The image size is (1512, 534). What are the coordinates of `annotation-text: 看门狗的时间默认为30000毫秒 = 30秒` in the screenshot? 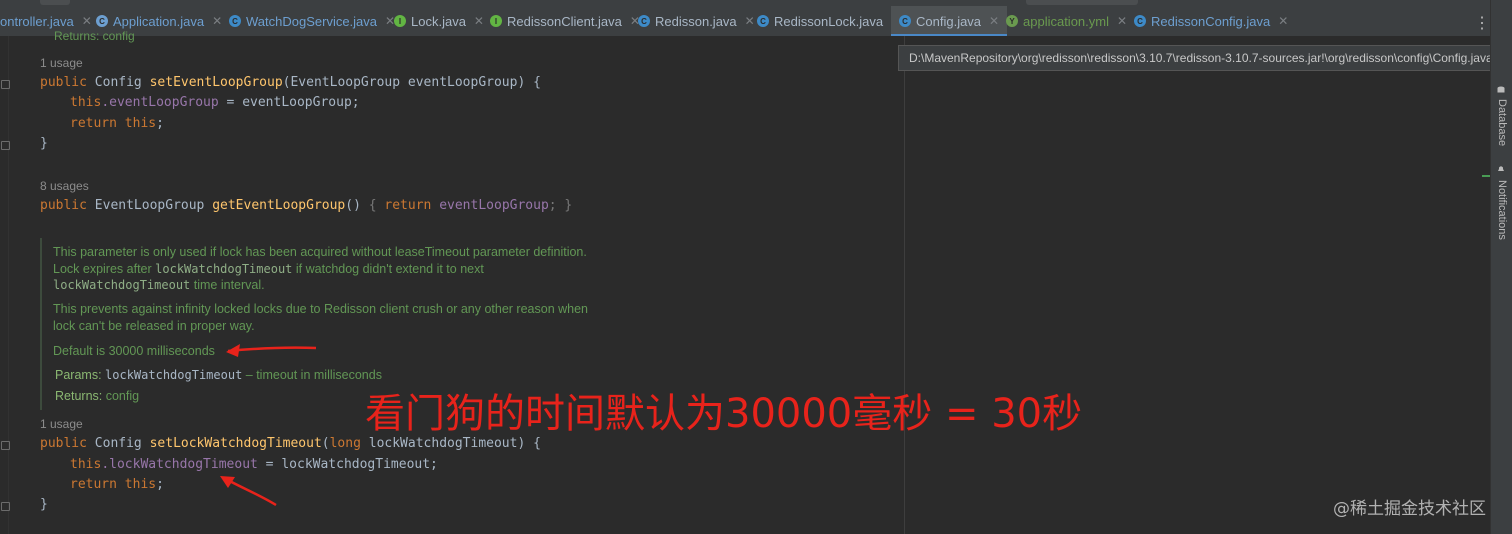 It's located at (724, 414).